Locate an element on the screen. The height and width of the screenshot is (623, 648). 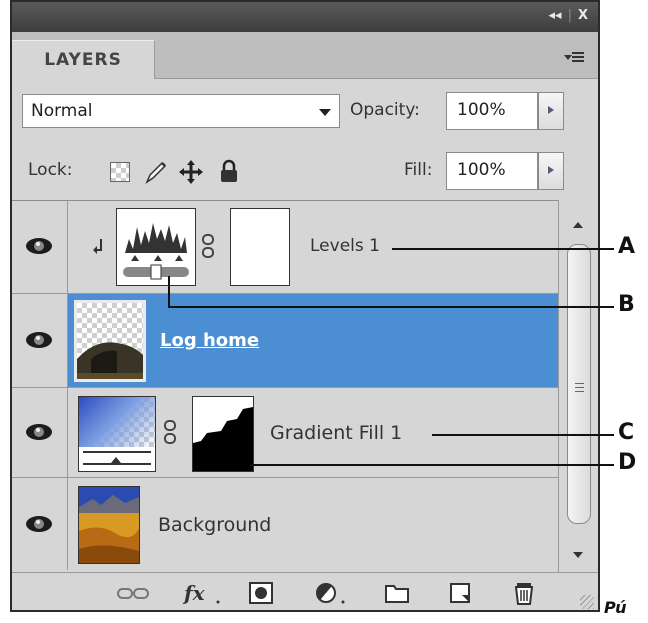
new-group-icon is located at coordinates (397, 593).